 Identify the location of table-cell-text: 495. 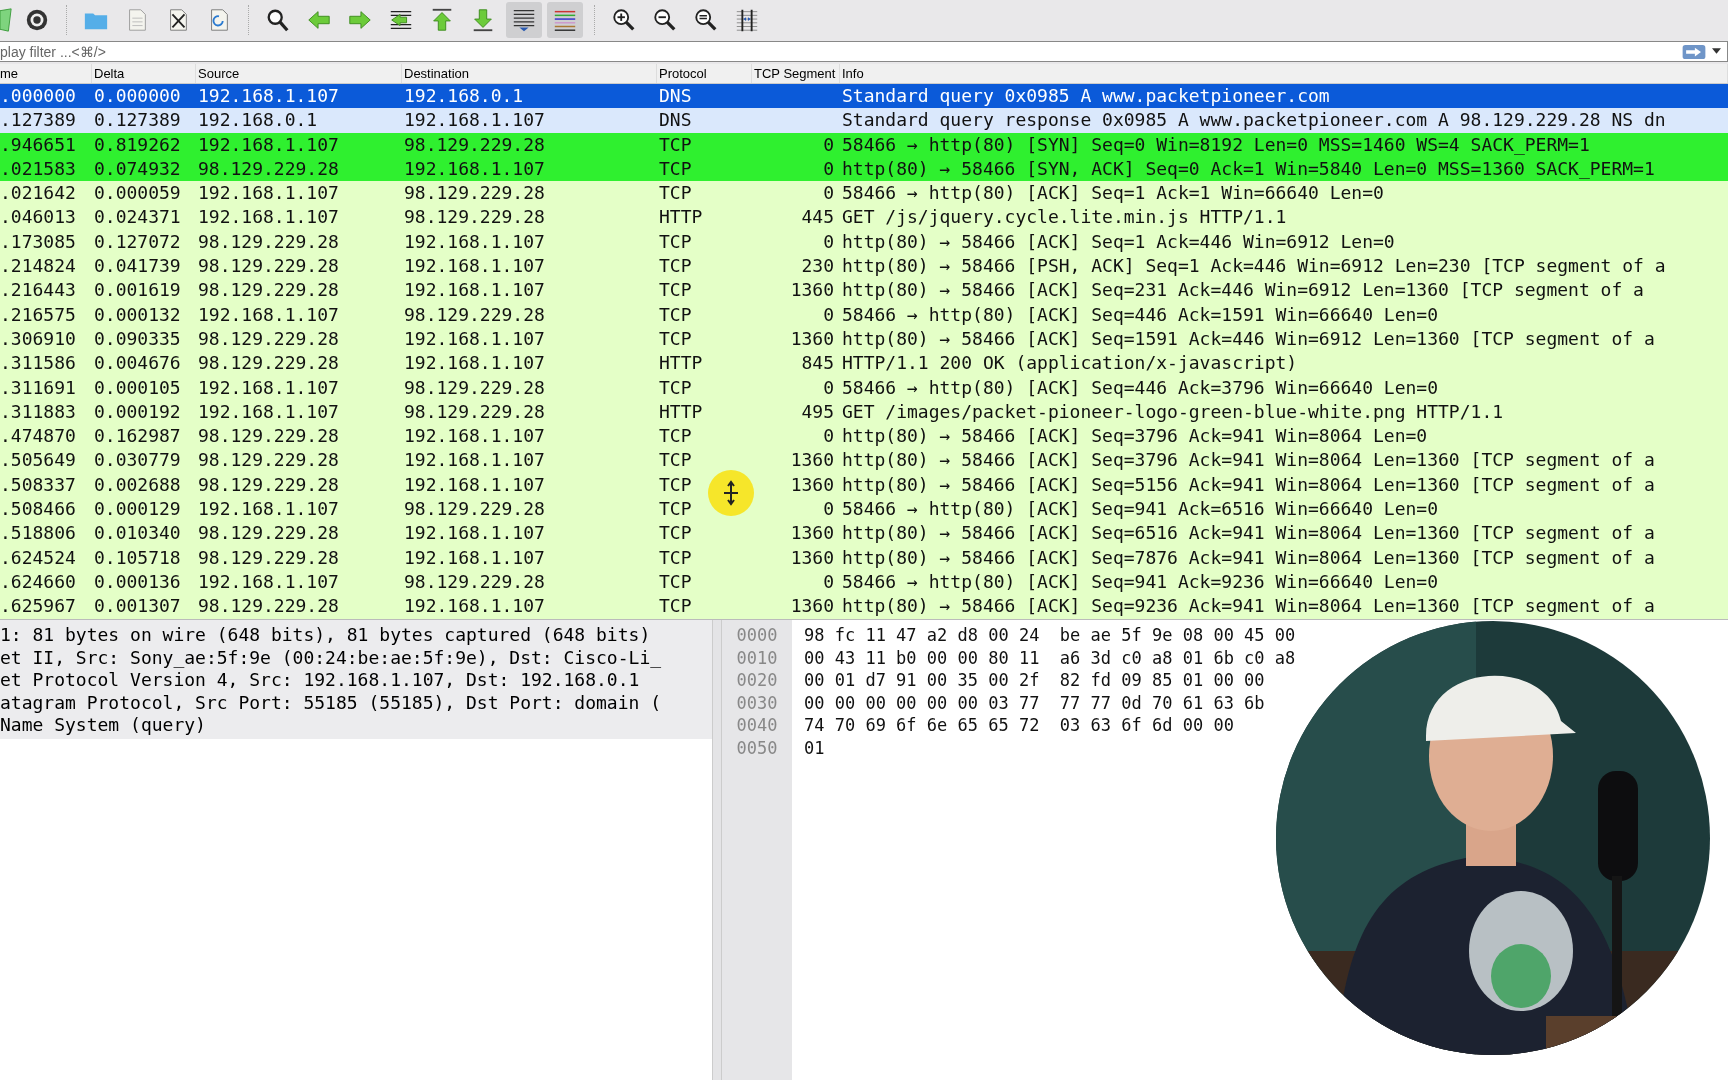
(817, 411).